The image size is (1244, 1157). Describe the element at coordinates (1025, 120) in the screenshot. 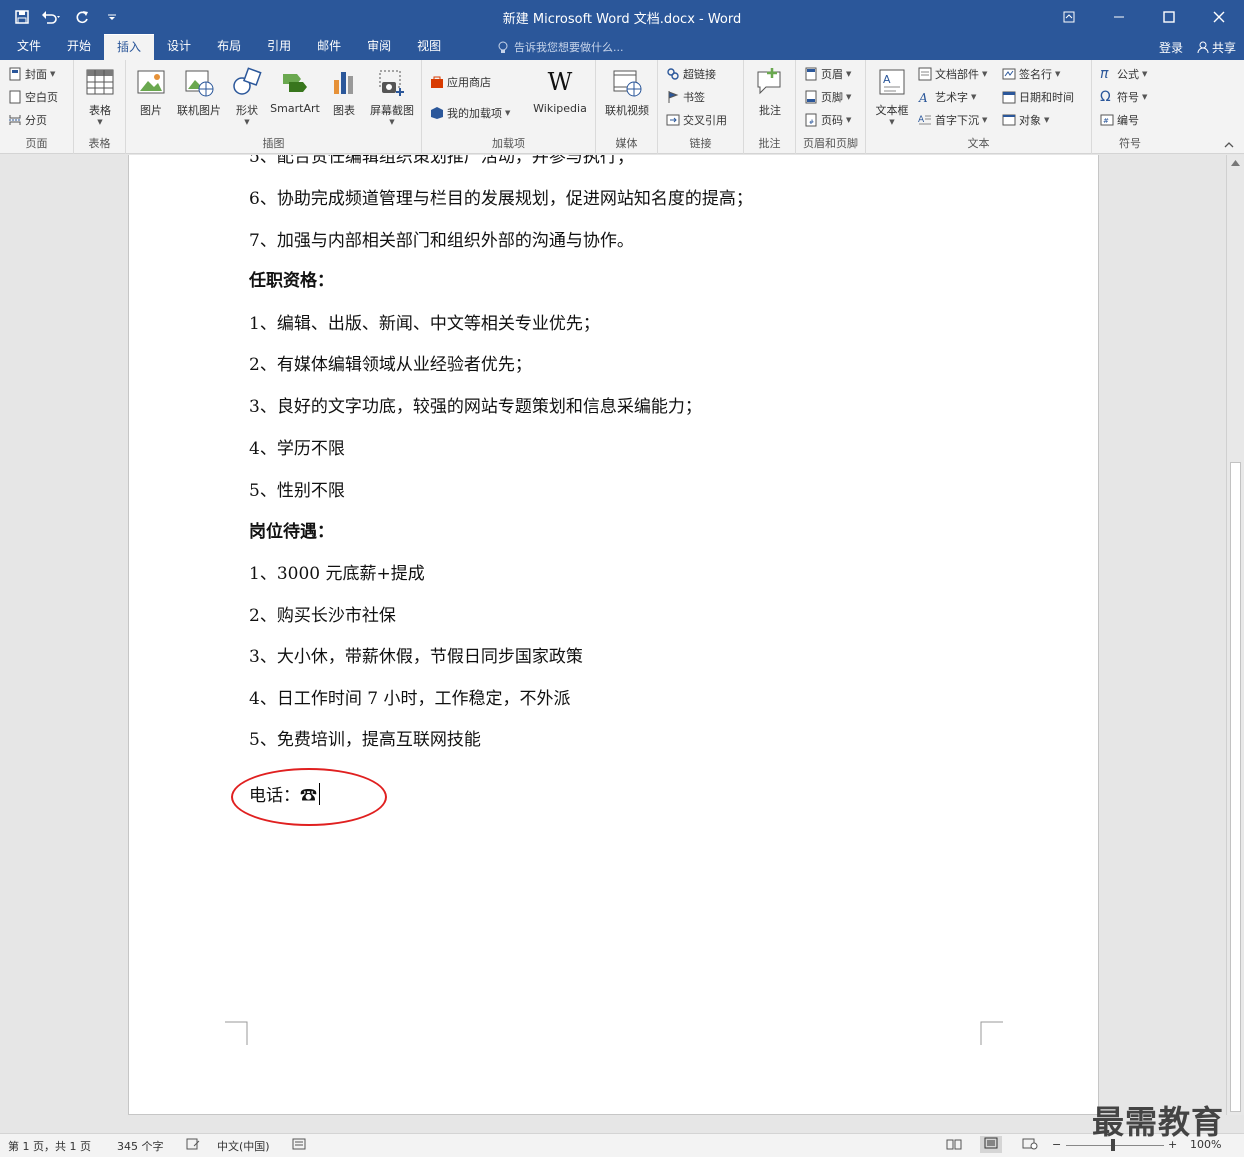

I see `object-button: 对象 ▼` at that location.